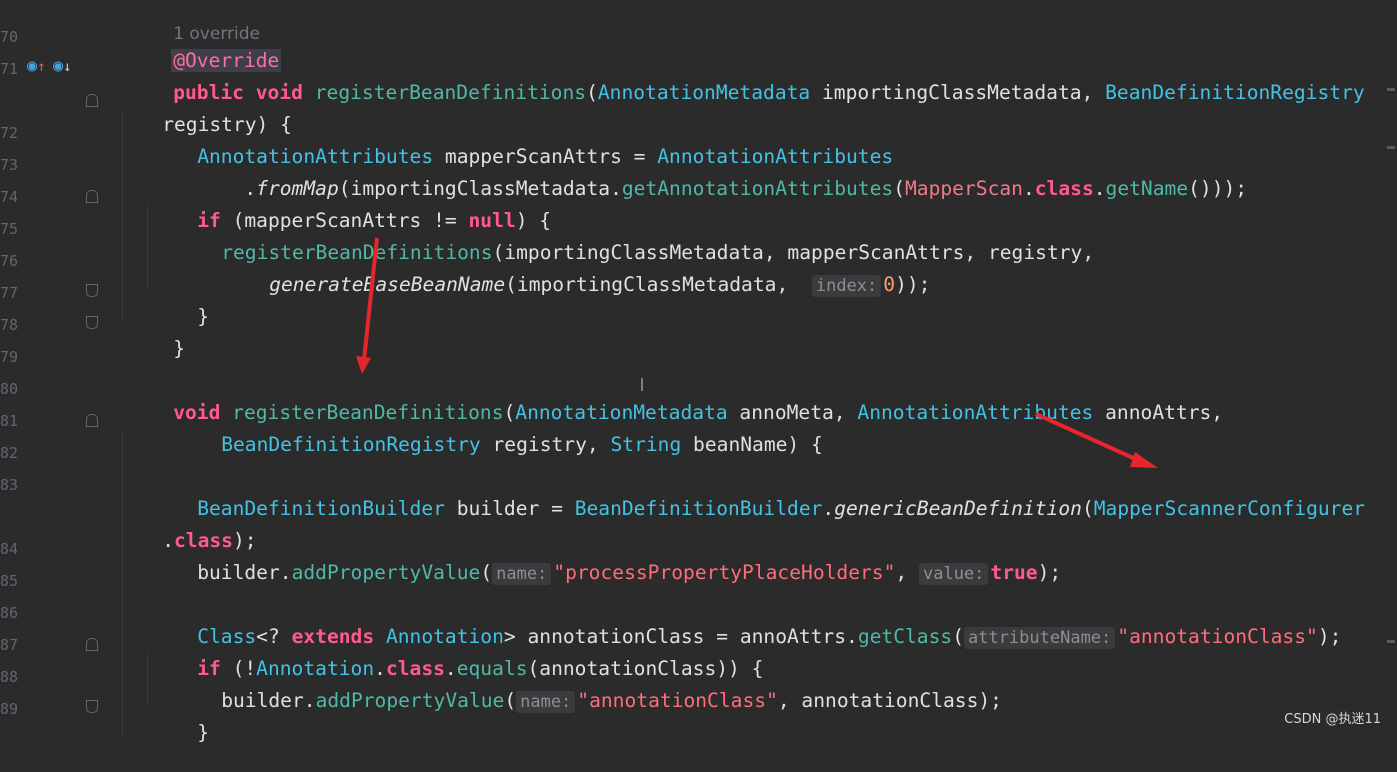 The width and height of the screenshot is (1397, 772). I want to click on code-line-70: @Override, so click(203, 47).